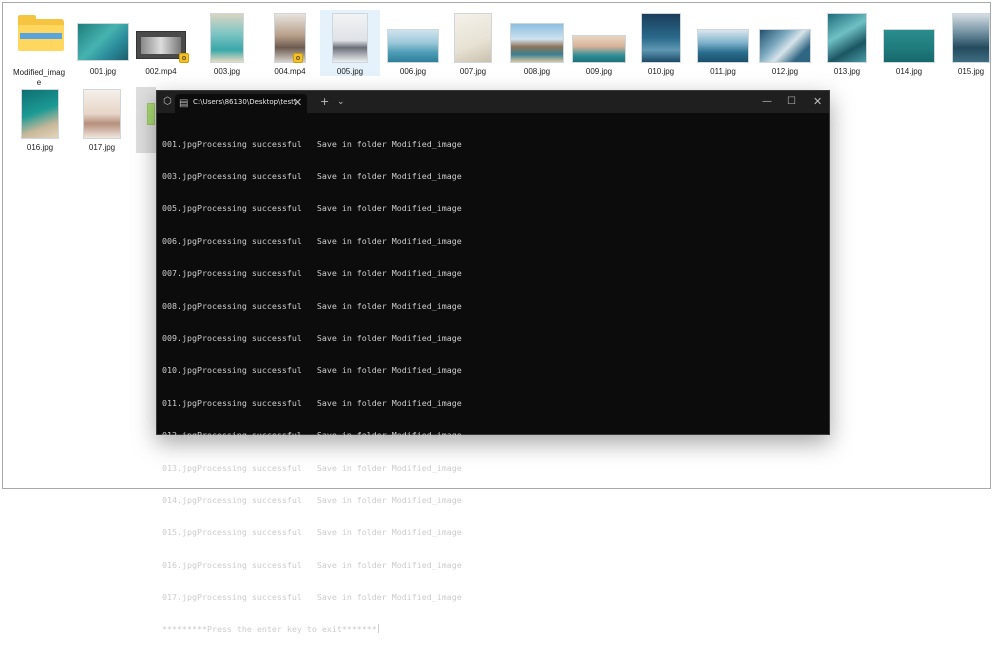 The image size is (995, 657). What do you see at coordinates (103, 71) in the screenshot?
I see `file-label: 001.jpg` at bounding box center [103, 71].